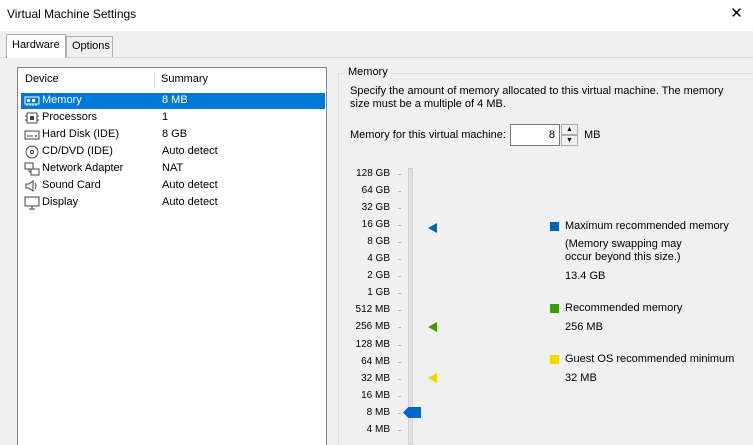  Describe the element at coordinates (569, 129) in the screenshot. I see `spin-up-button: ▲` at that location.